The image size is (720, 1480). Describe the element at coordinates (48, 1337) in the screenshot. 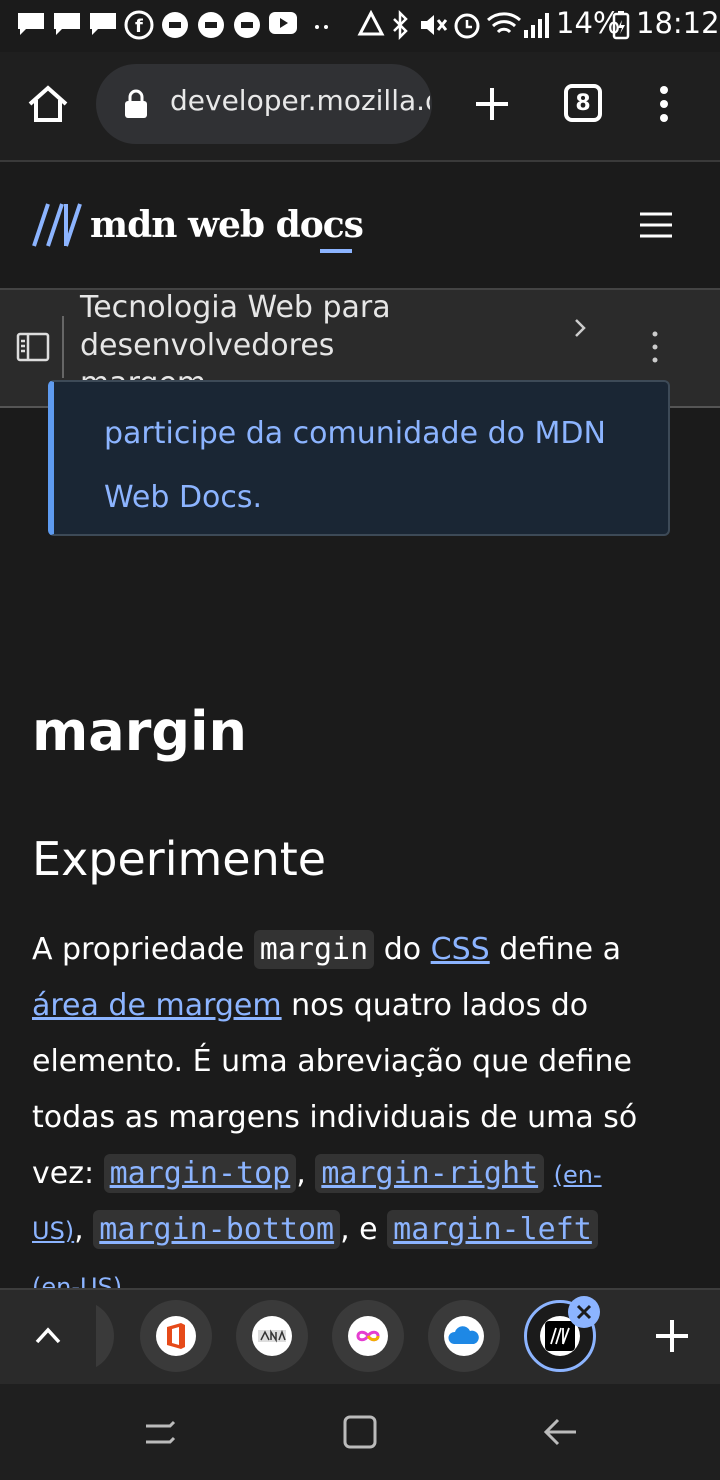

I see `chevron-up-icon` at that location.